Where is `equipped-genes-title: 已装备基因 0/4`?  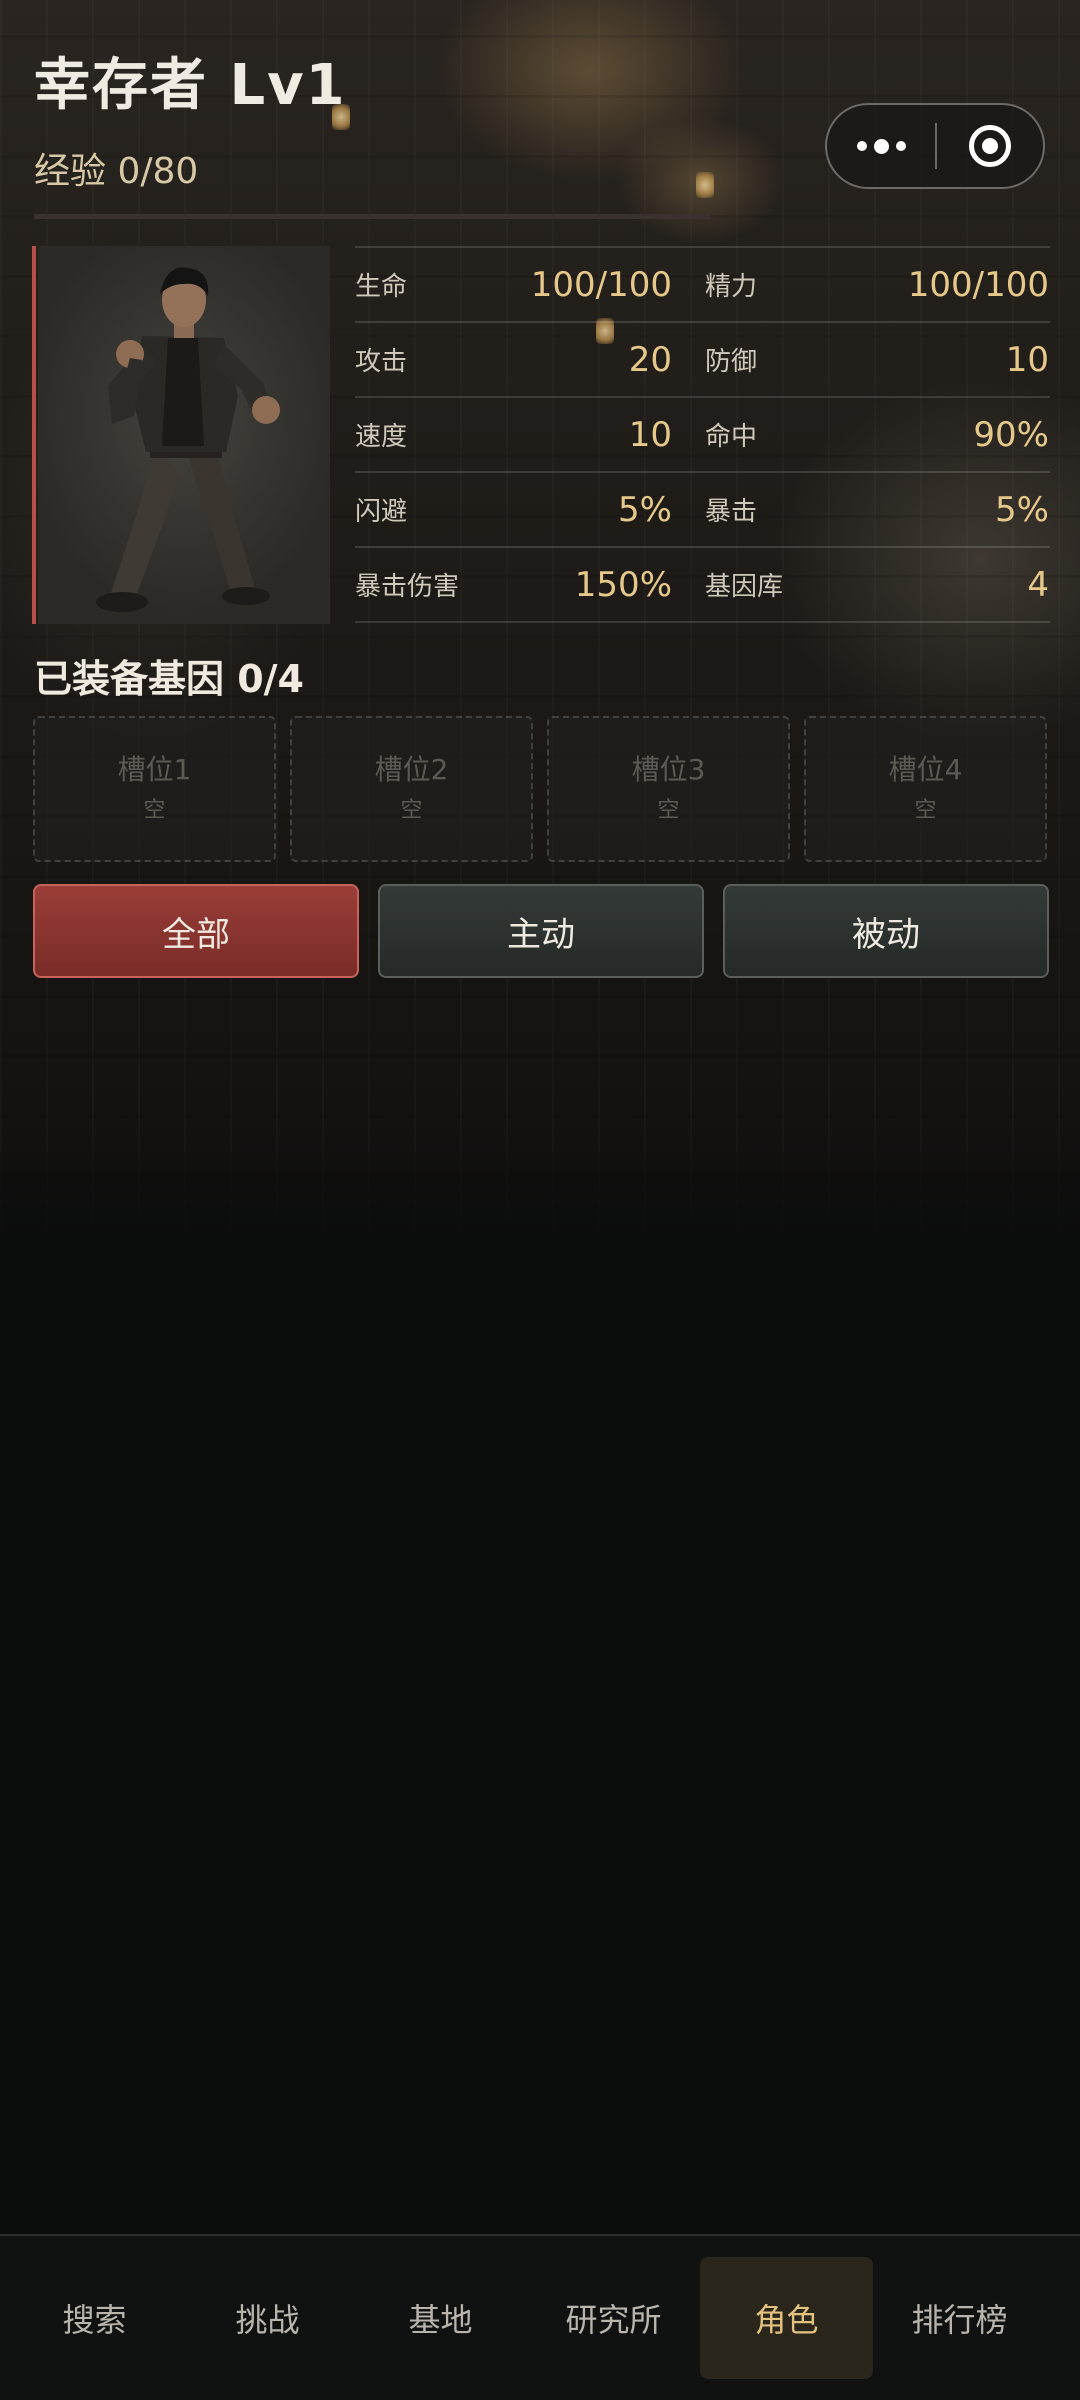 equipped-genes-title: 已装备基因 0/4 is located at coordinates (169, 679).